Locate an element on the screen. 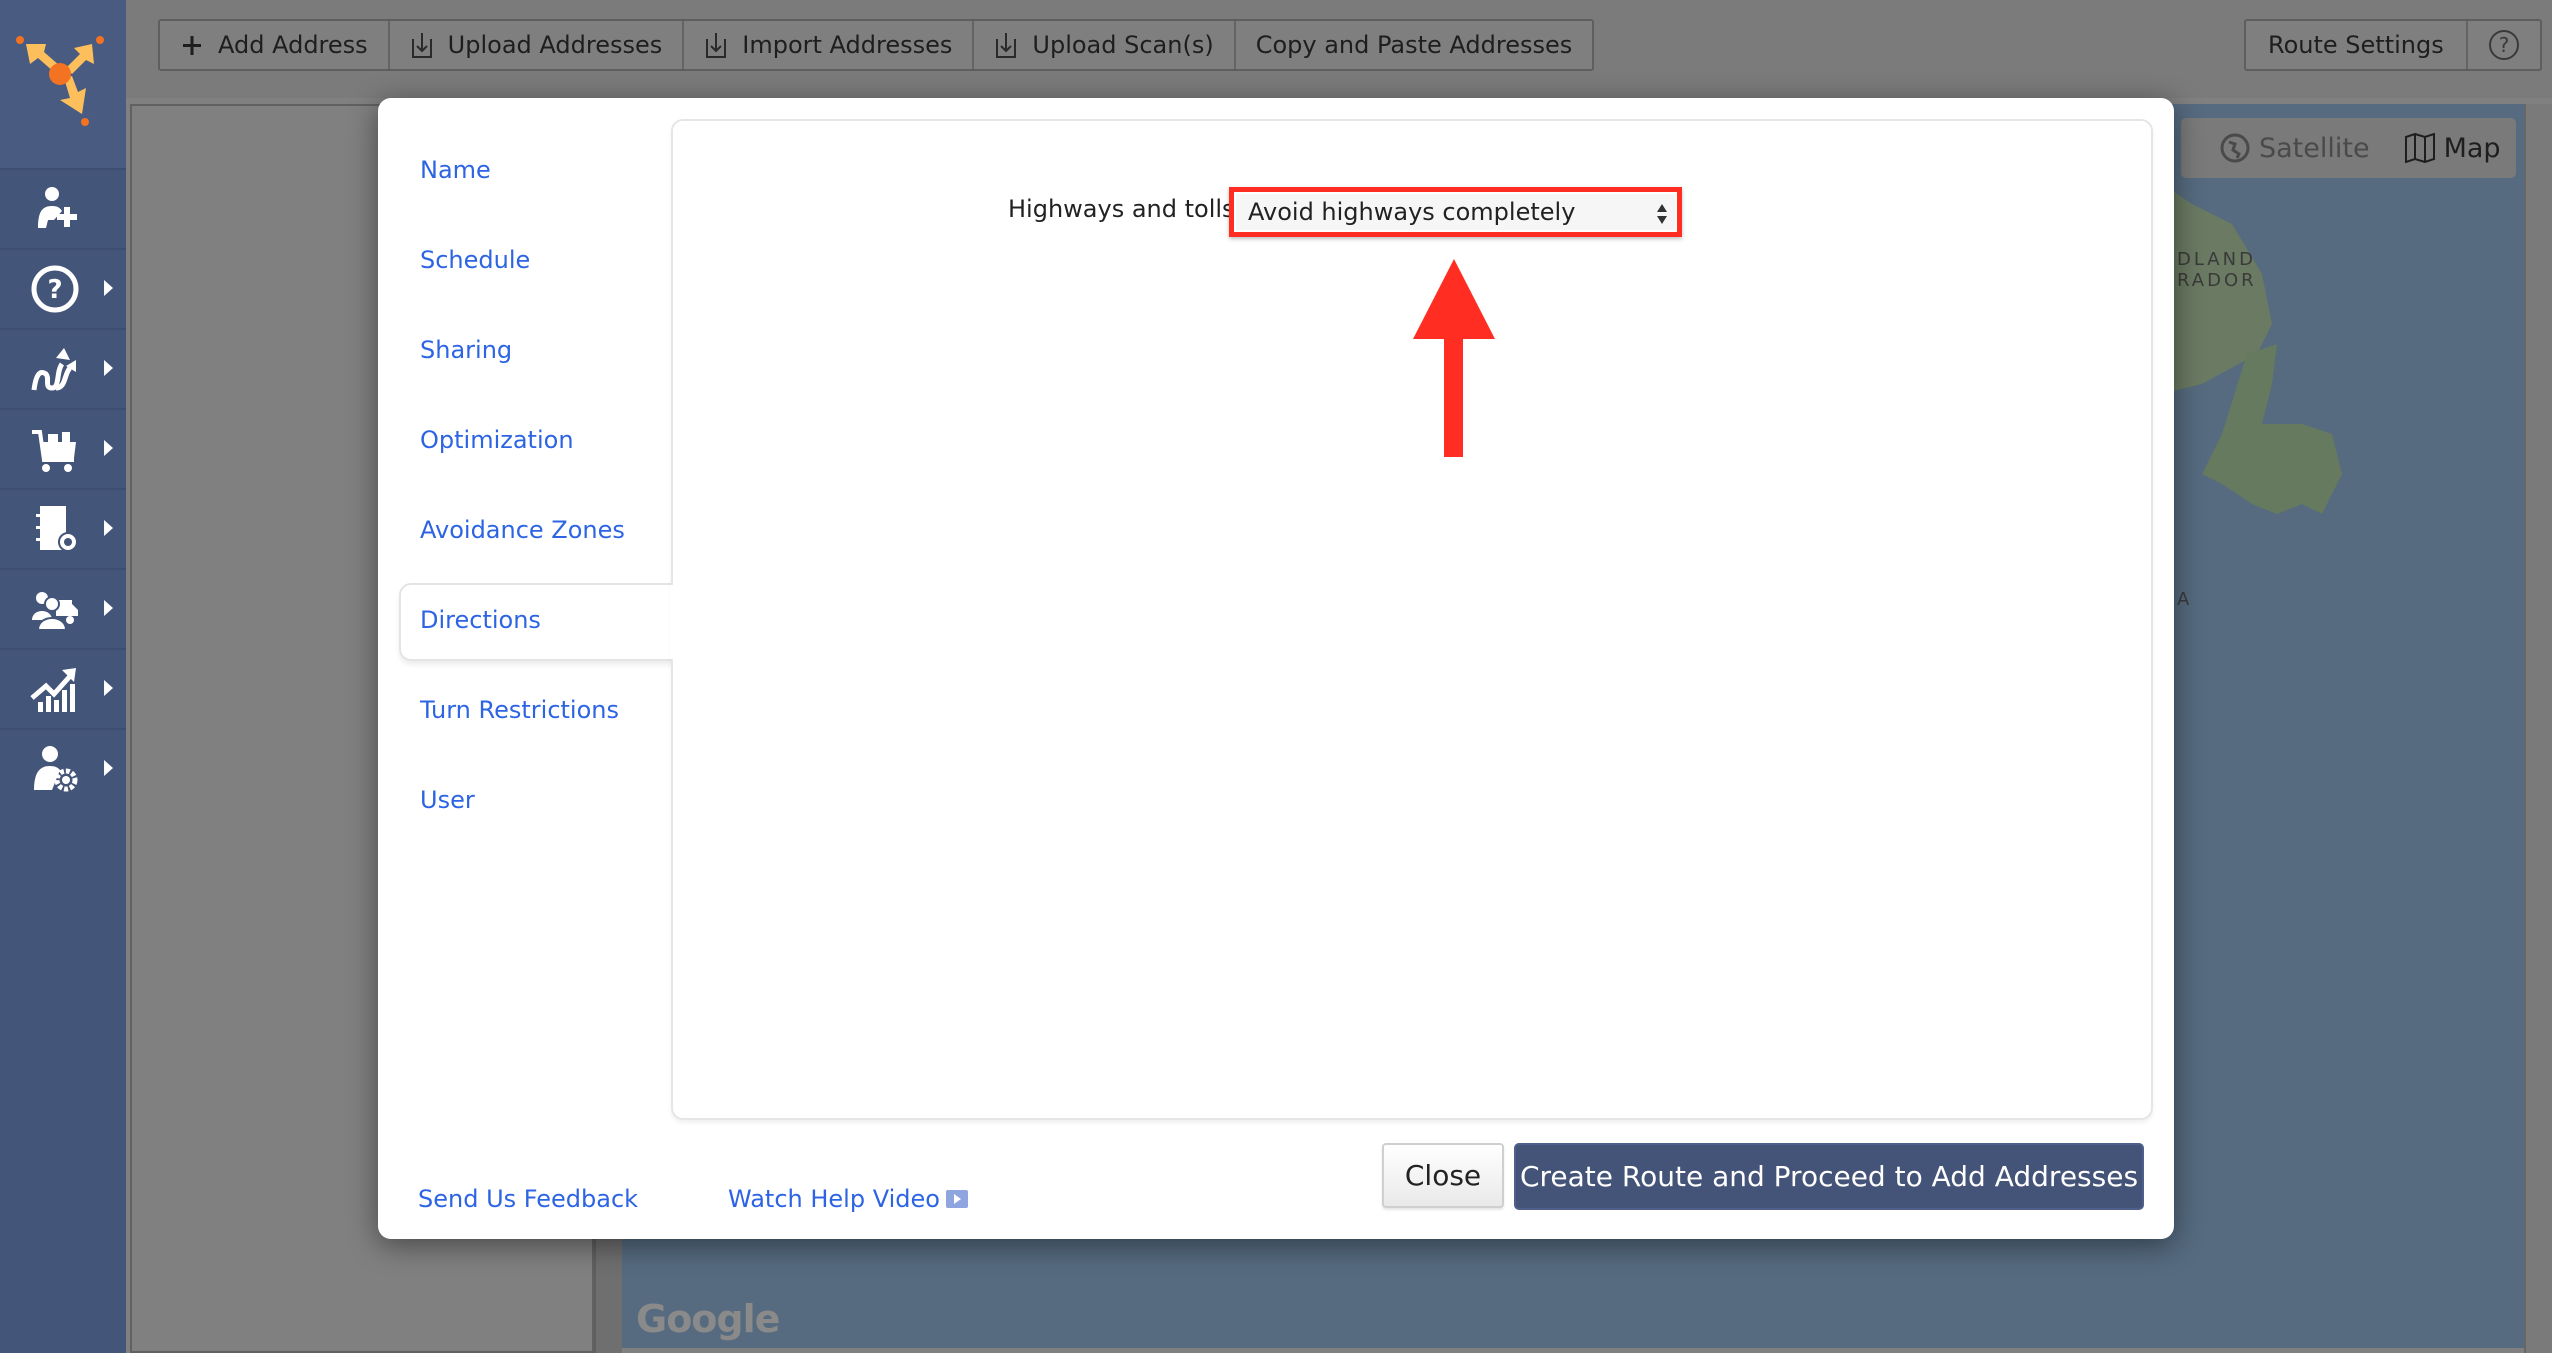 The width and height of the screenshot is (2552, 1353). sidebar-item-address-book is located at coordinates (63, 528).